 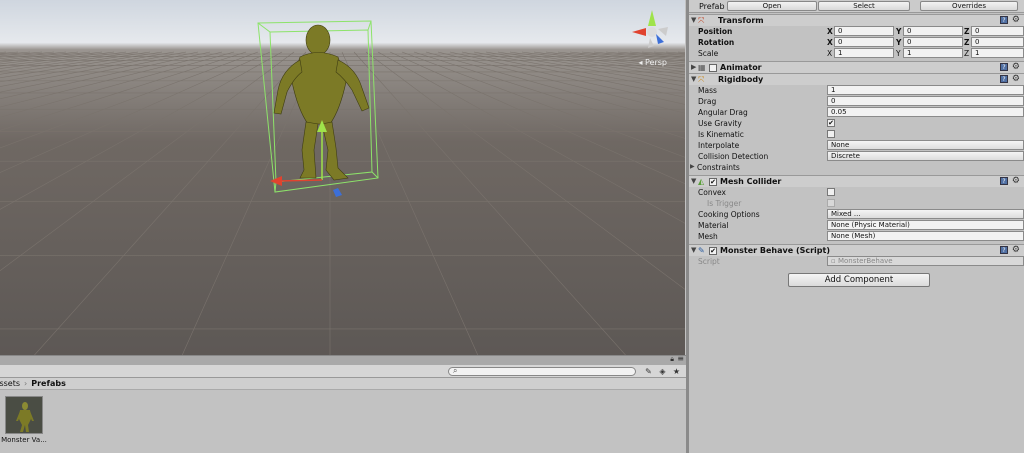 I want to click on projection-label: ◂ Persp, so click(x=652, y=62).